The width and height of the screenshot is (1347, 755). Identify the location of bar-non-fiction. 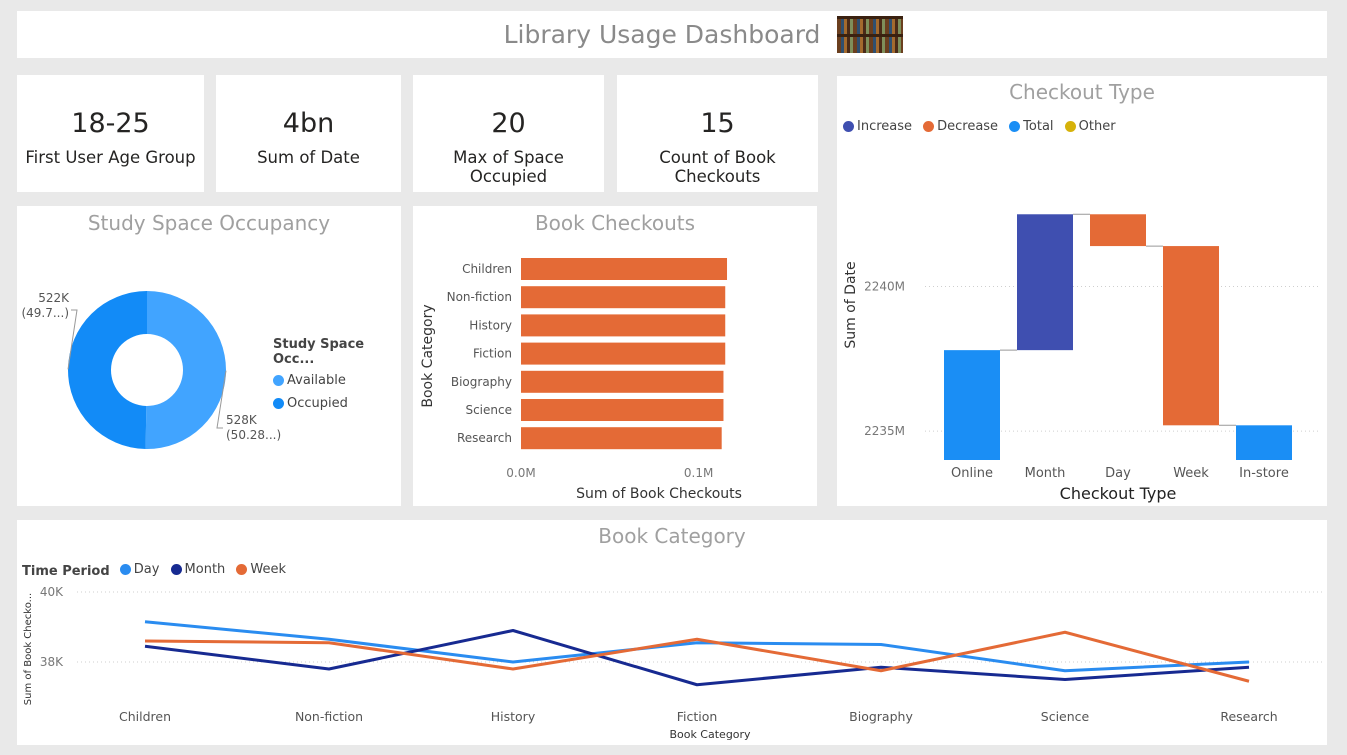
(623, 297).